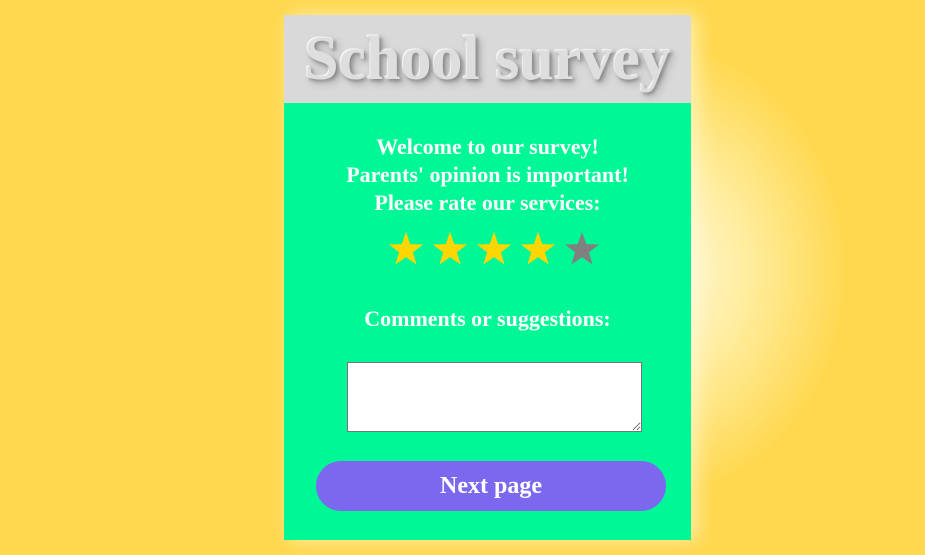 The image size is (925, 555). I want to click on star-rating, so click(494, 249).